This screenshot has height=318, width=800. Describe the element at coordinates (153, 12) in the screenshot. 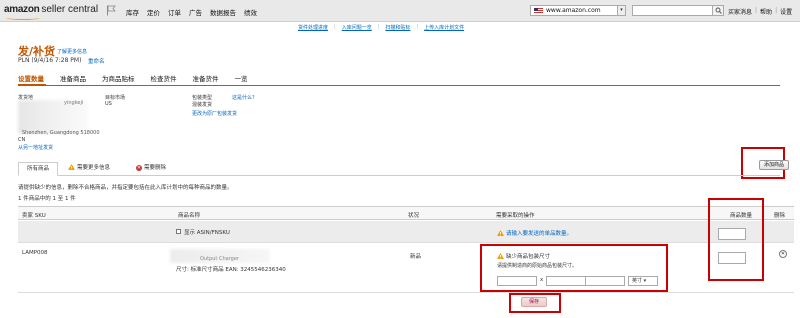

I see `nav-pricing: 定价` at that location.